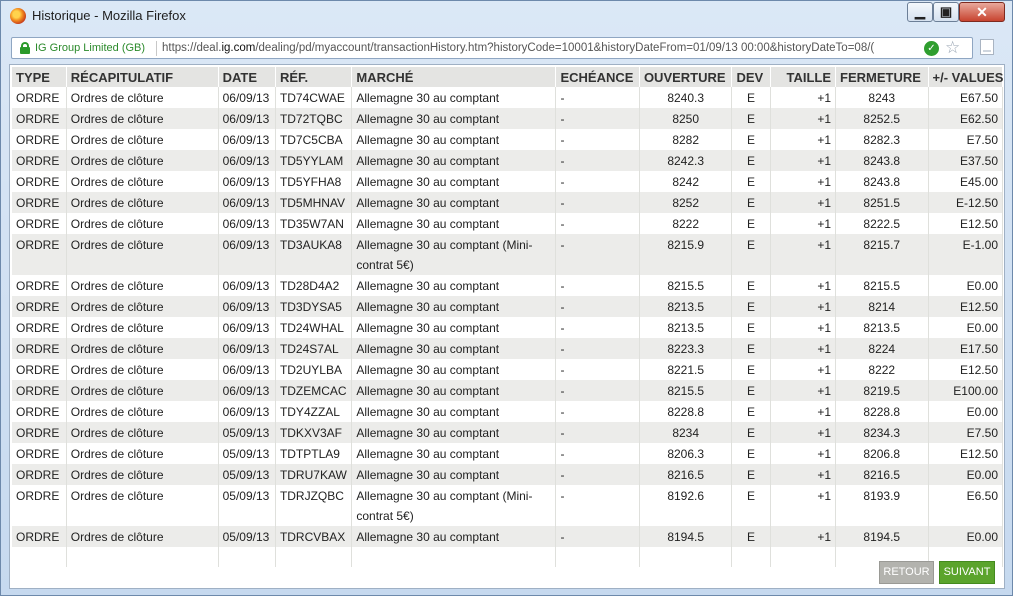 This screenshot has height=596, width=1013. I want to click on minimize-button: ▁, so click(920, 12).